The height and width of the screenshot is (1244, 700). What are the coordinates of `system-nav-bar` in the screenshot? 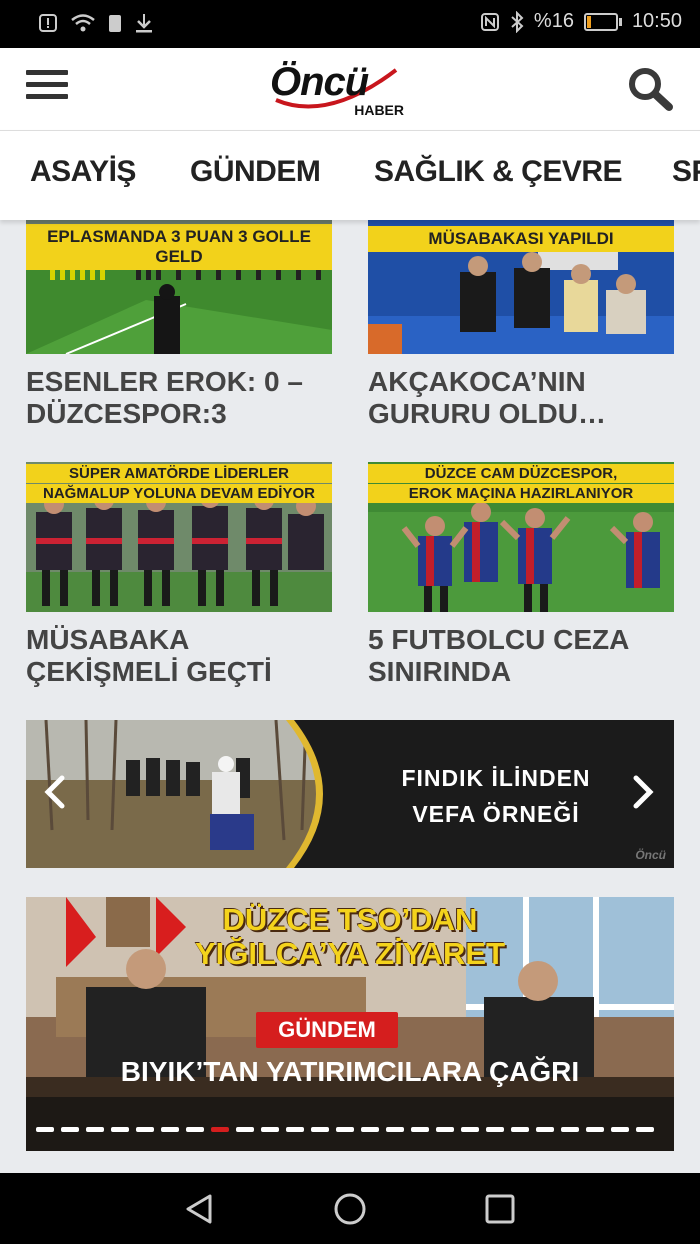 It's located at (350, 1208).